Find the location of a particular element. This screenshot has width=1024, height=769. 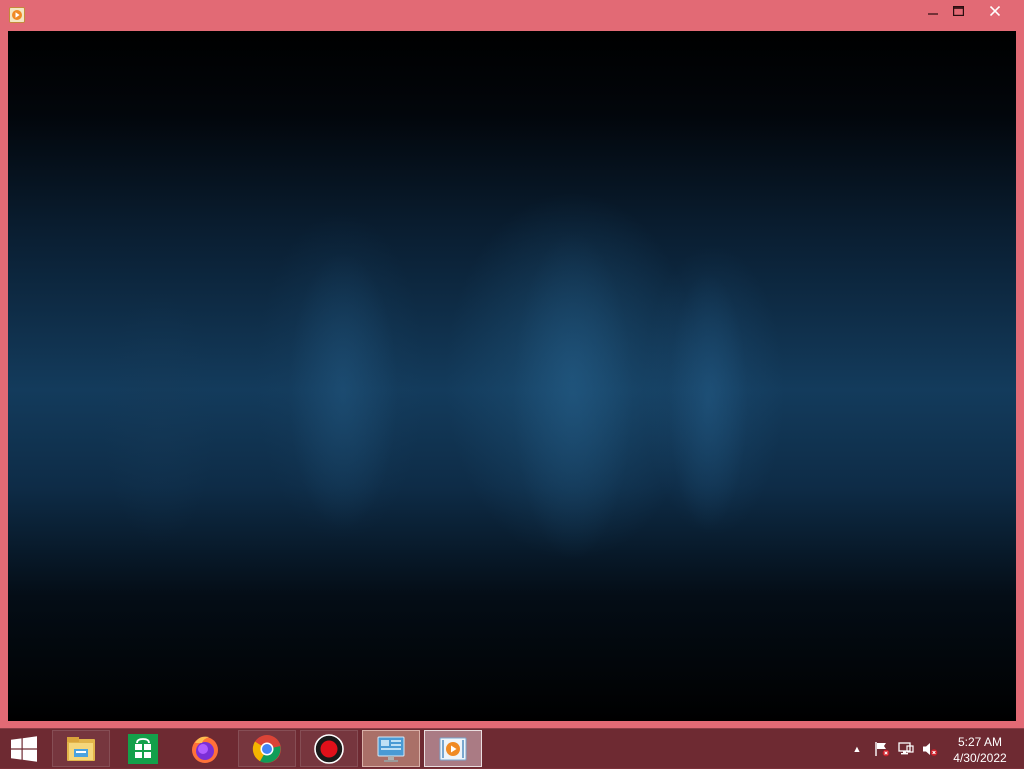

media-player-app-icon is located at coordinates (17, 15).